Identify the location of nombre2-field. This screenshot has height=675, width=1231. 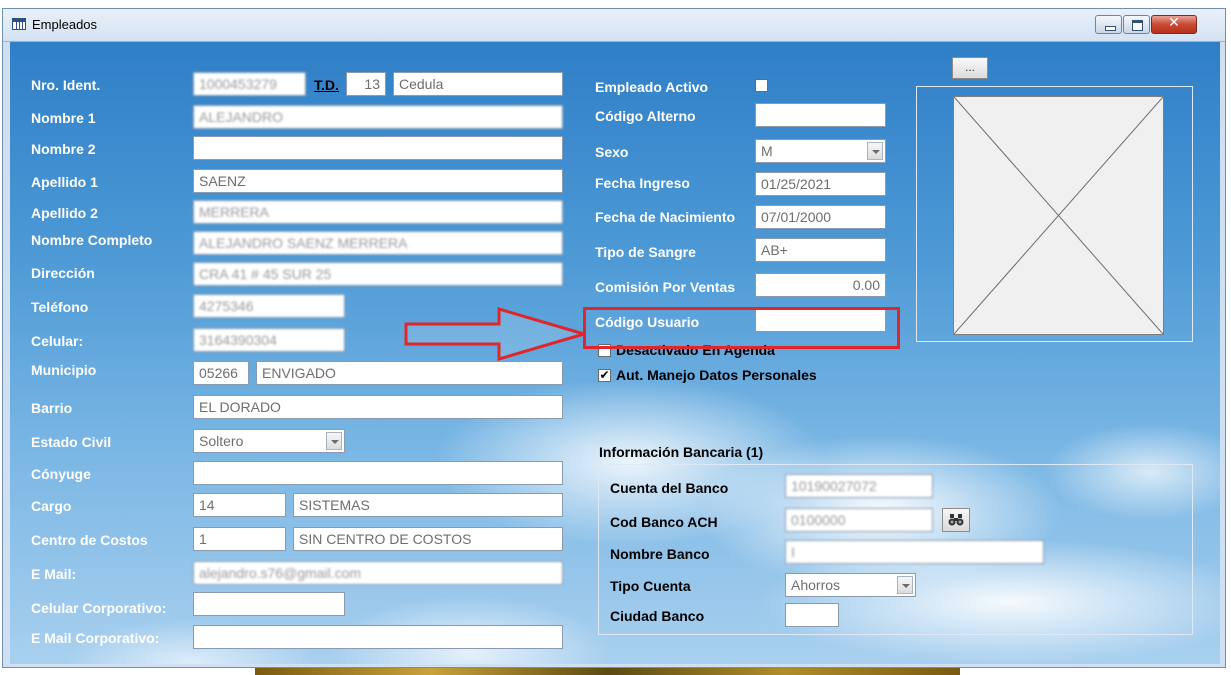
(378, 148).